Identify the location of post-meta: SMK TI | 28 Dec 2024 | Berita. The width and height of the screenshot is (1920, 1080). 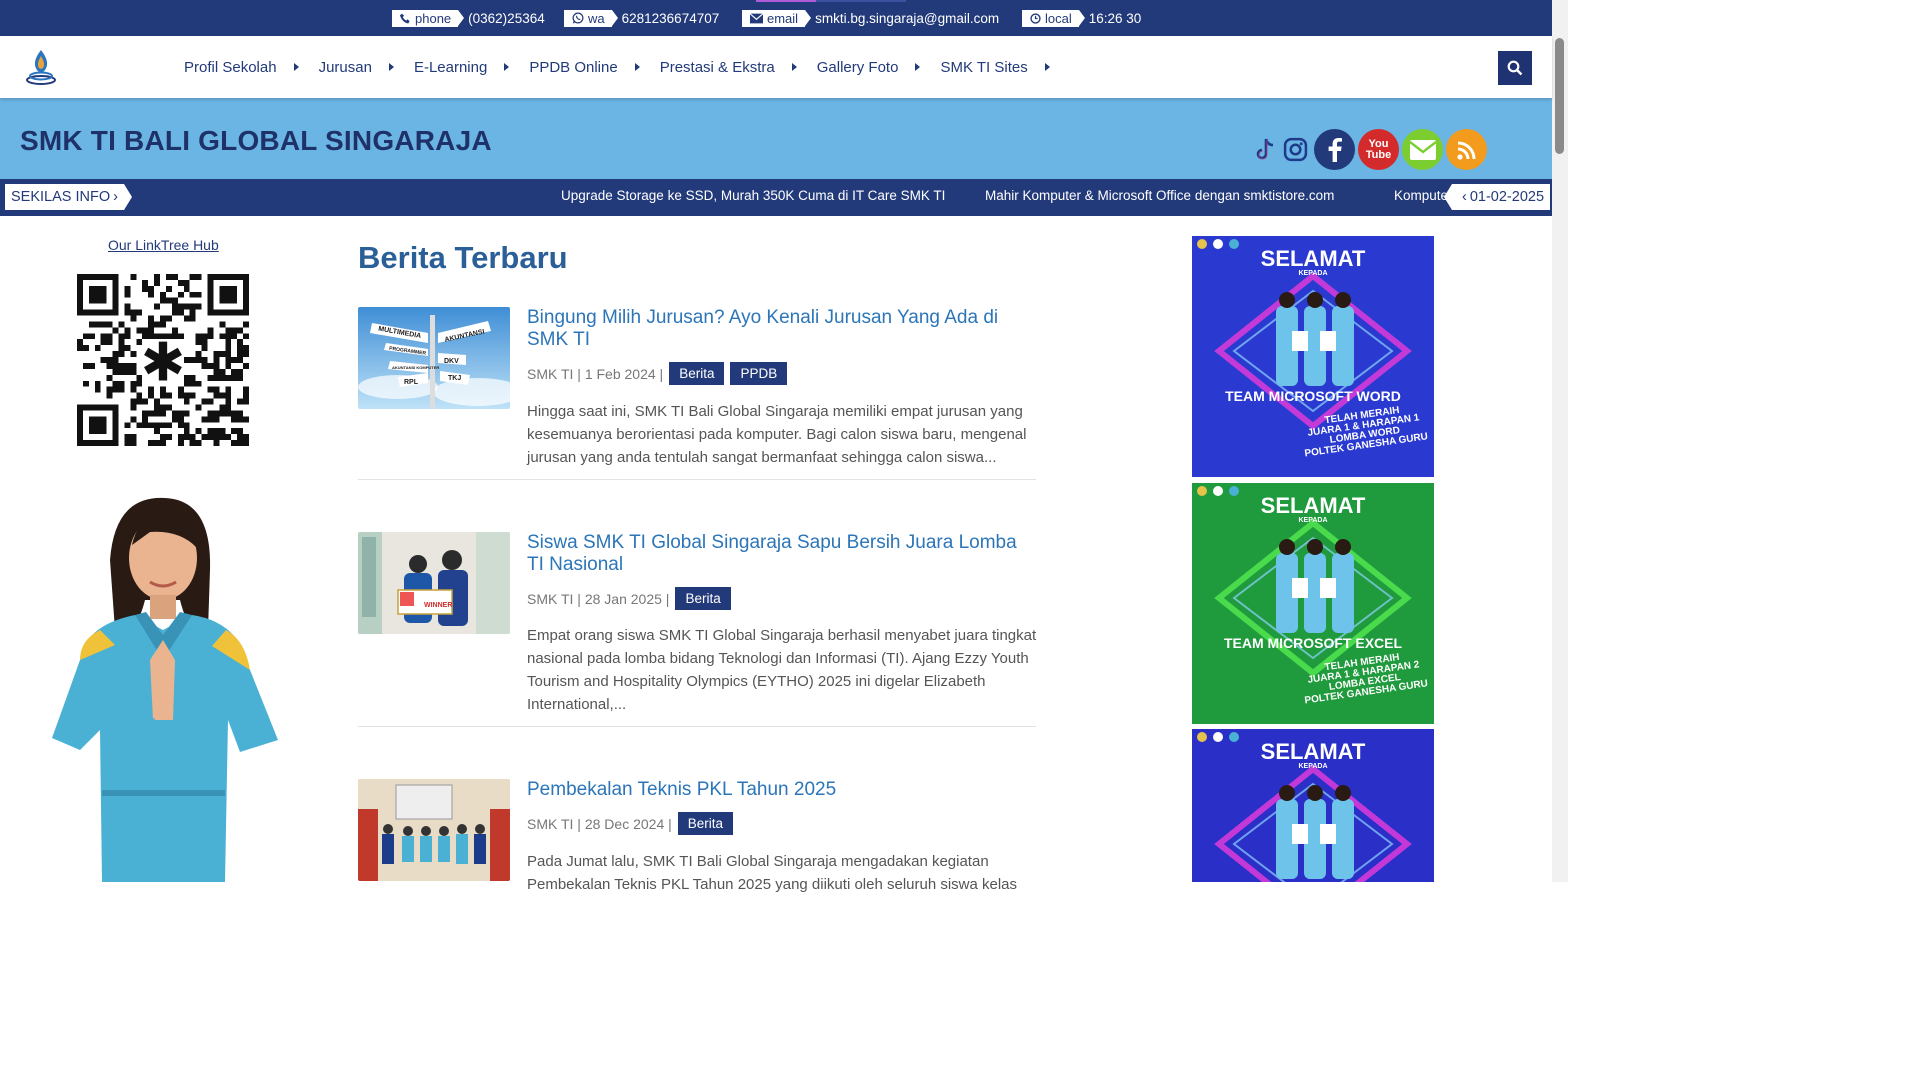
(630, 823).